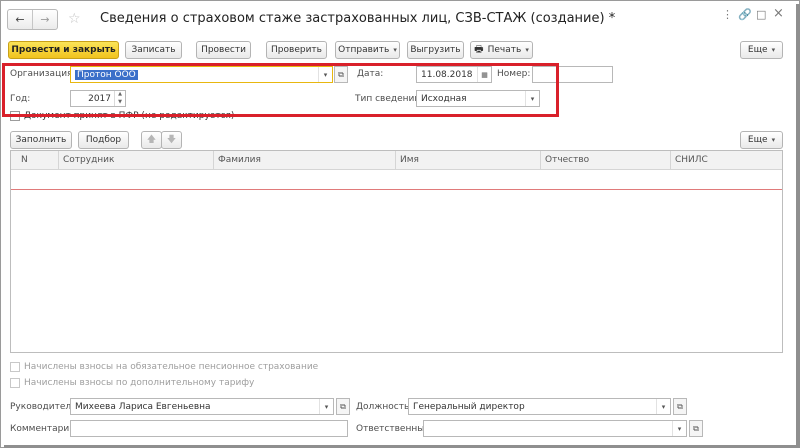 This screenshot has height=448, width=800. I want to click on send-dropdown-caret-icon: ▾, so click(395, 50).